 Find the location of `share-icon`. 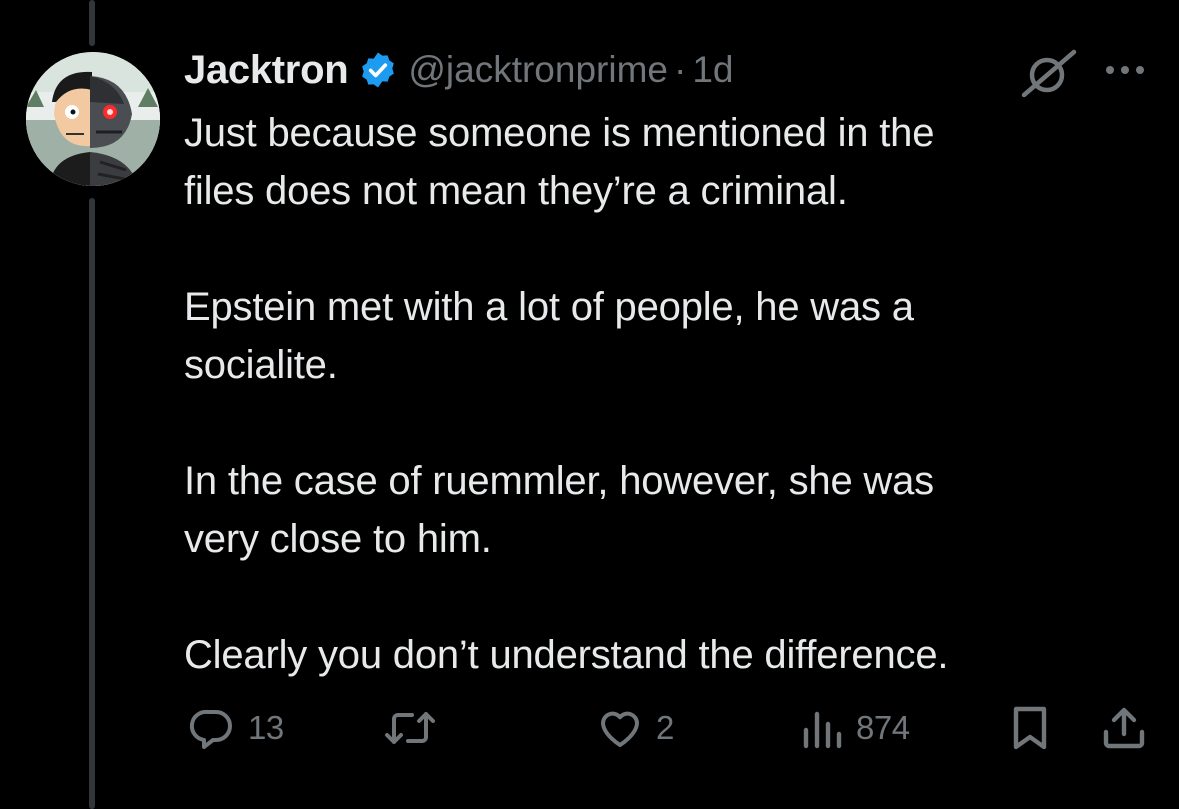

share-icon is located at coordinates (1124, 728).